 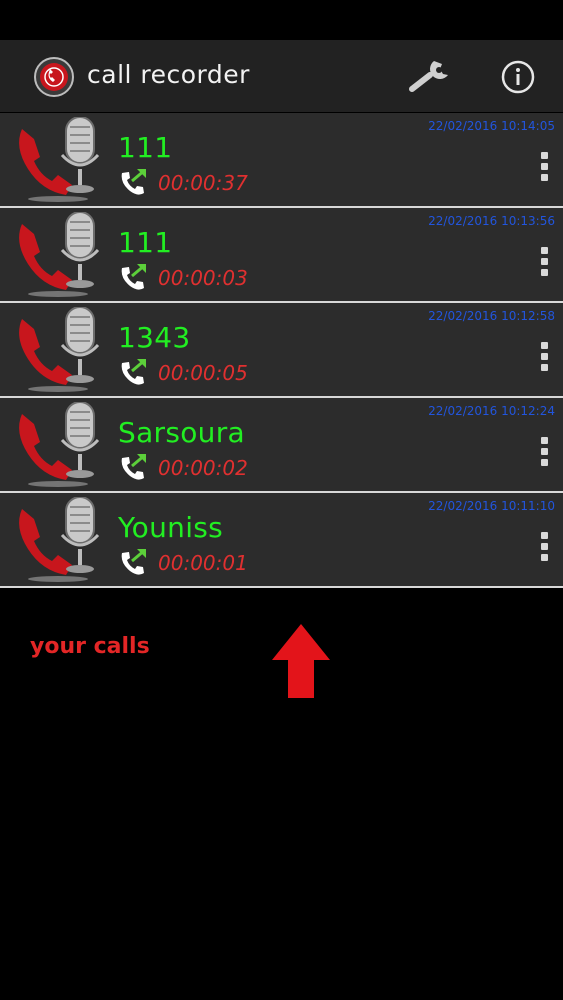 What do you see at coordinates (491, 126) in the screenshot?
I see `call-datetime: 22/02/2016 10:14:05` at bounding box center [491, 126].